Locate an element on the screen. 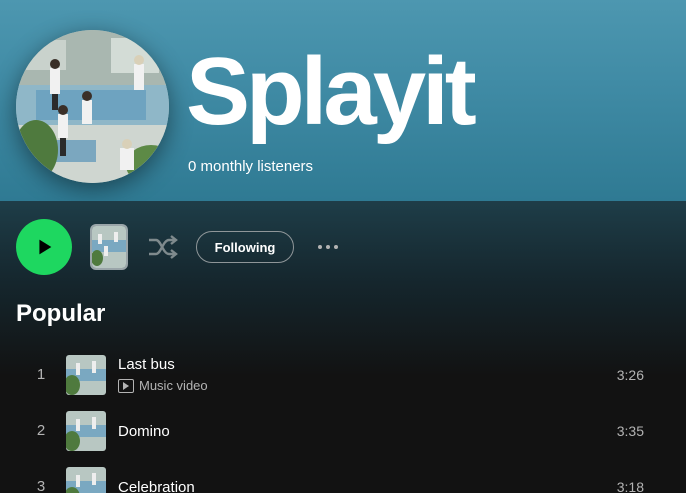  music-video-label: Music video is located at coordinates (163, 385).